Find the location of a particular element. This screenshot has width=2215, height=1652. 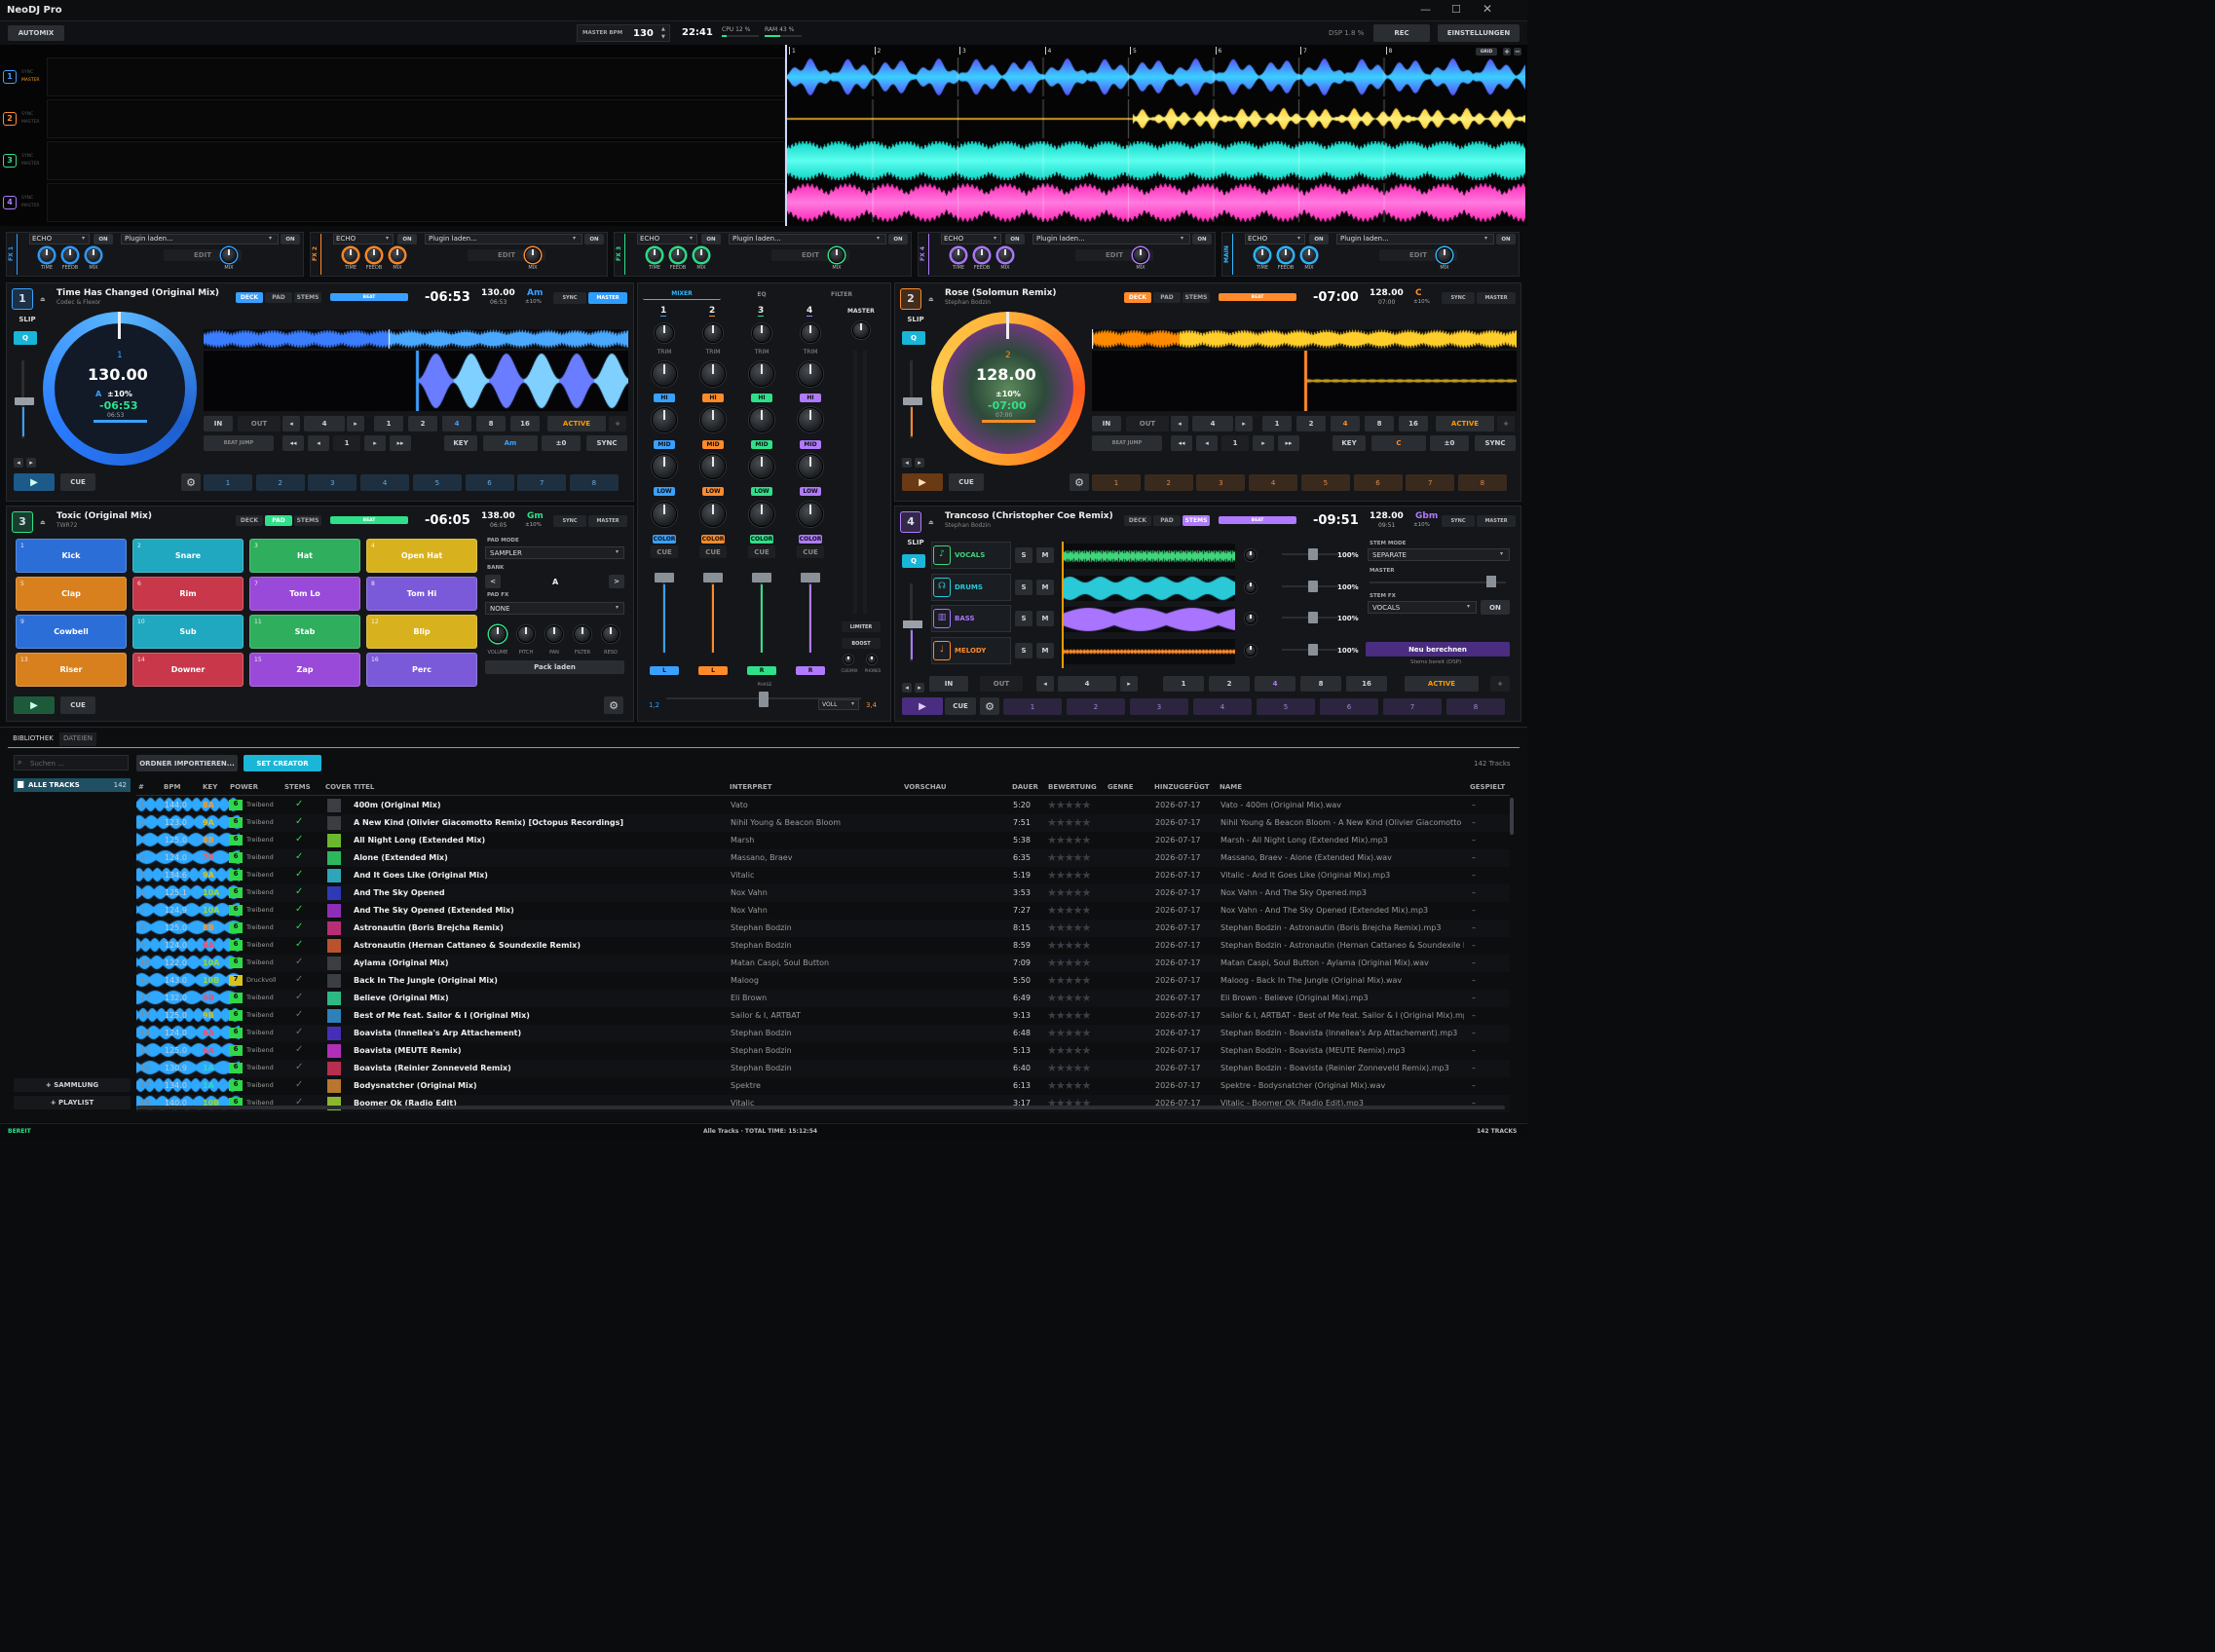

pad-fx-select: NONE is located at coordinates (554, 609).